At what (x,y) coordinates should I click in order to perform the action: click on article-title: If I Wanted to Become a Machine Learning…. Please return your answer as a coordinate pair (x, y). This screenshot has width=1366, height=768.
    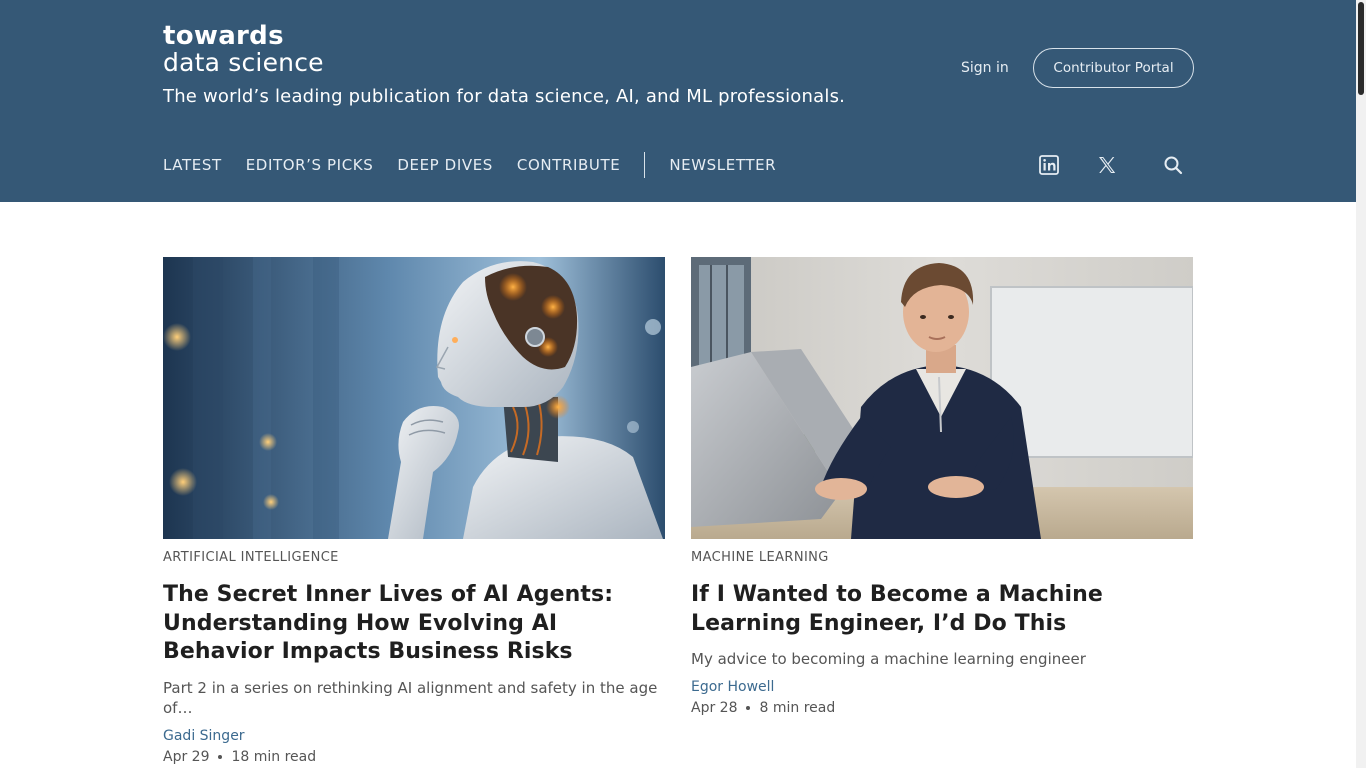
    Looking at the image, I should click on (942, 609).